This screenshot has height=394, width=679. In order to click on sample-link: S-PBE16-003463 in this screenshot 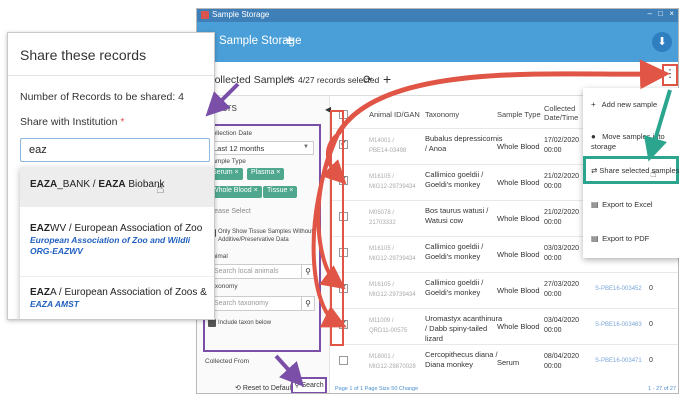, I will do `click(618, 325)`.